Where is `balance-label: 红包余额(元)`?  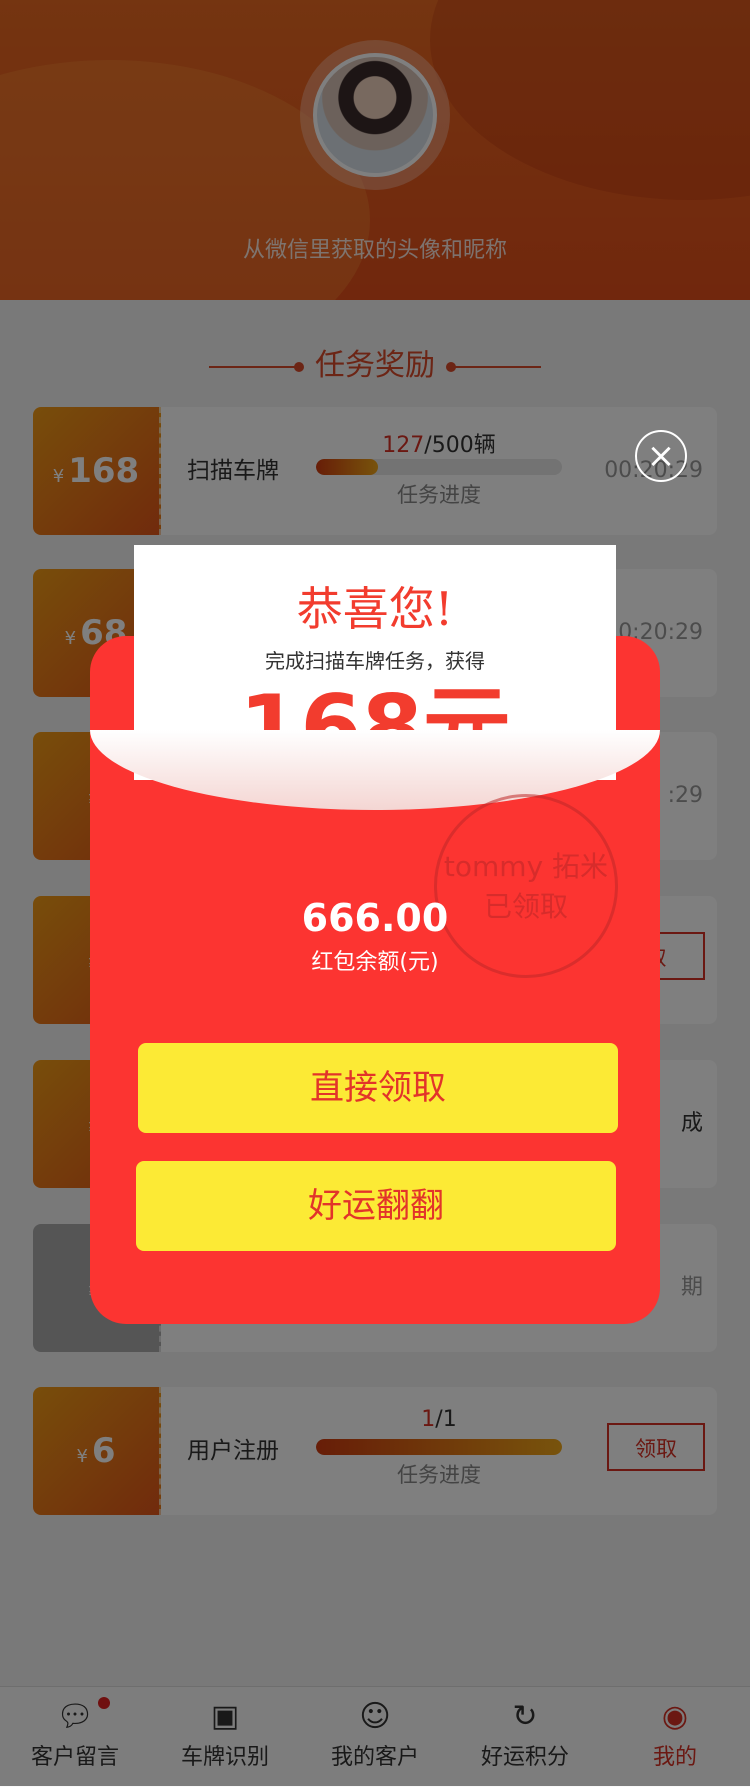
balance-label: 红包余额(元) is located at coordinates (375, 962).